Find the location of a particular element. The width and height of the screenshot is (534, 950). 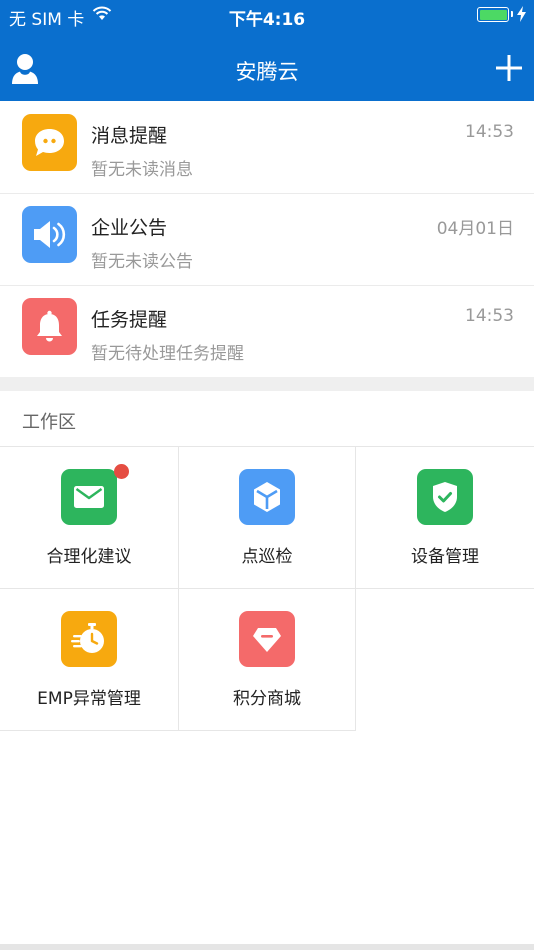

notification-badge is located at coordinates (121, 471).